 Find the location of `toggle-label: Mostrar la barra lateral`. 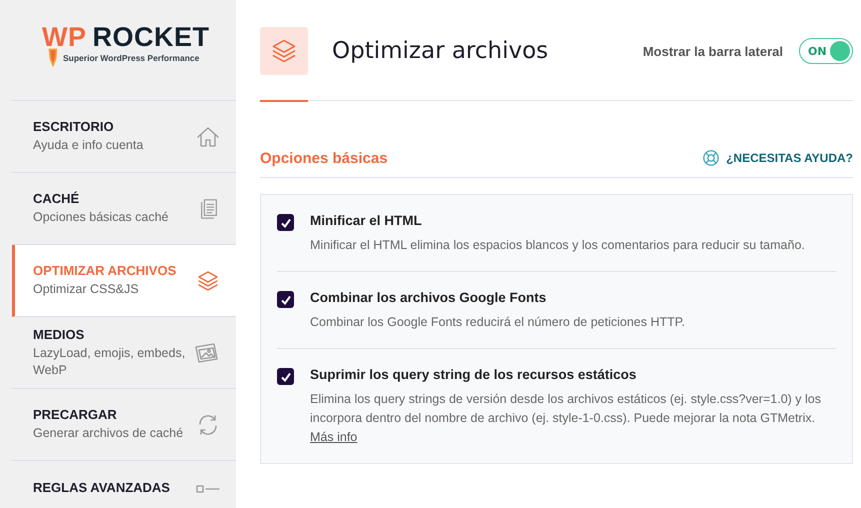

toggle-label: Mostrar la barra lateral is located at coordinates (712, 51).